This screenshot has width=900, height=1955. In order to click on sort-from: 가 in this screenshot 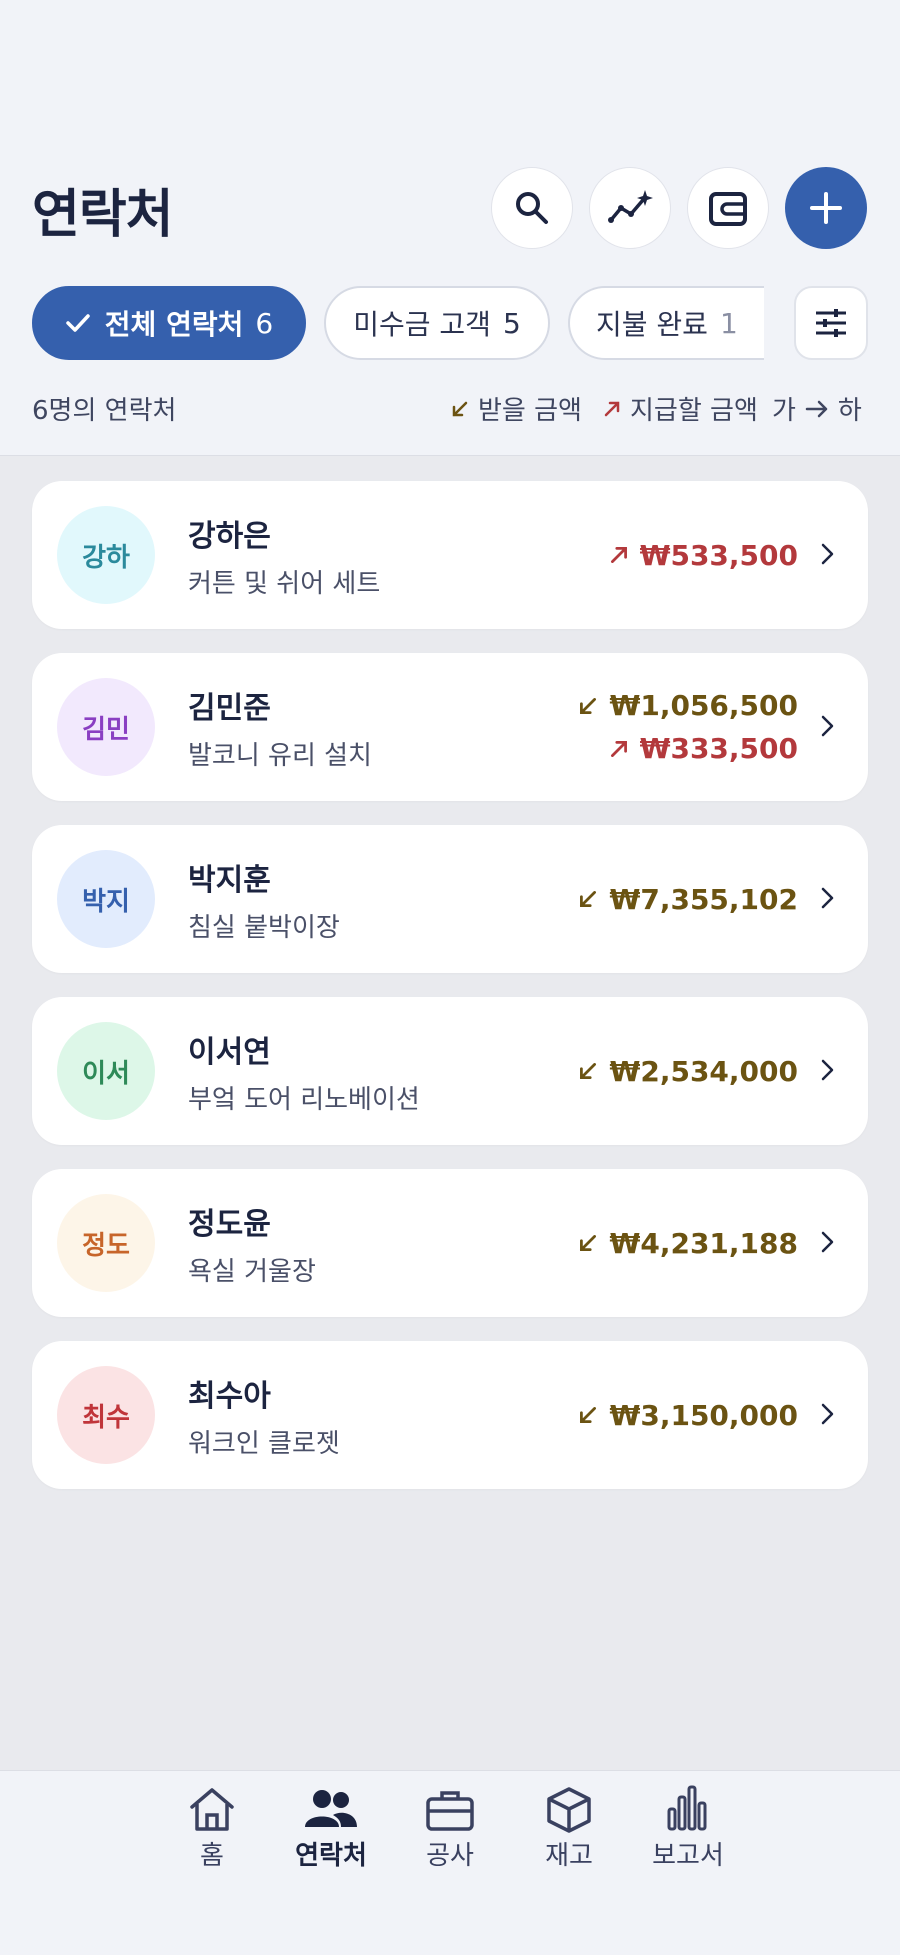, I will do `click(784, 411)`.